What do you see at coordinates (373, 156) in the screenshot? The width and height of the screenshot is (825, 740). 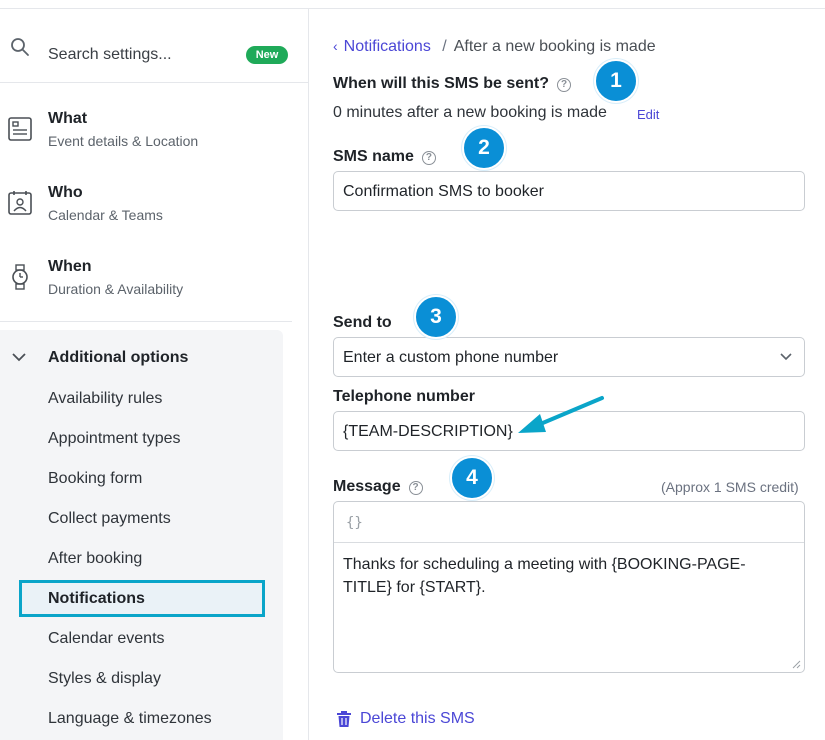 I see `sms-name-label-text: SMS name` at bounding box center [373, 156].